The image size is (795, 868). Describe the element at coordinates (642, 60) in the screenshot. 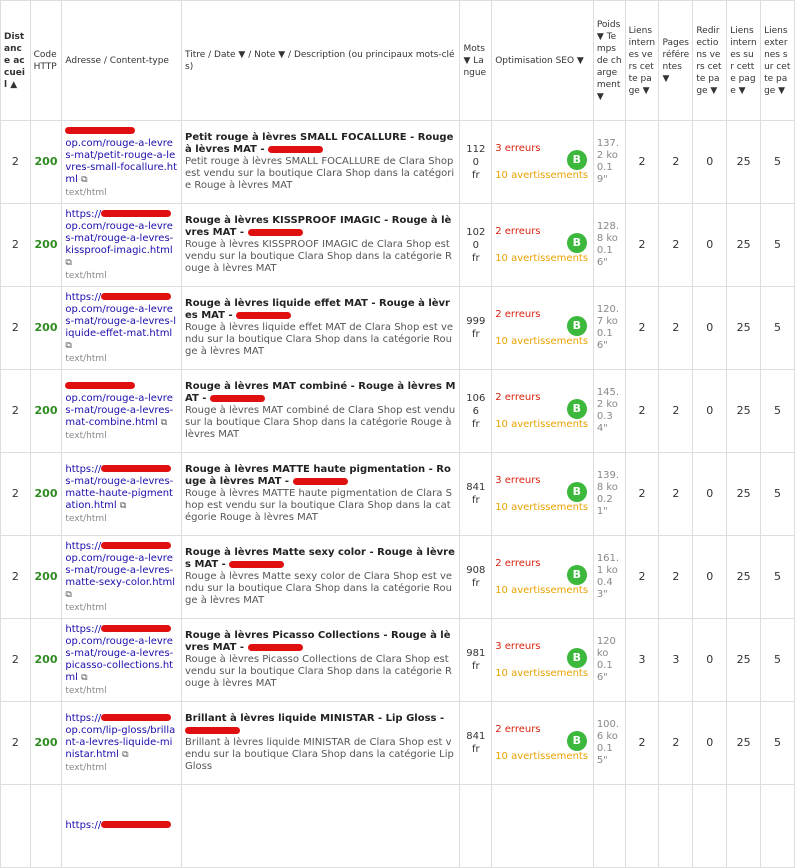

I see `header-liens-vers: Liens internes vers cette page ▼` at that location.